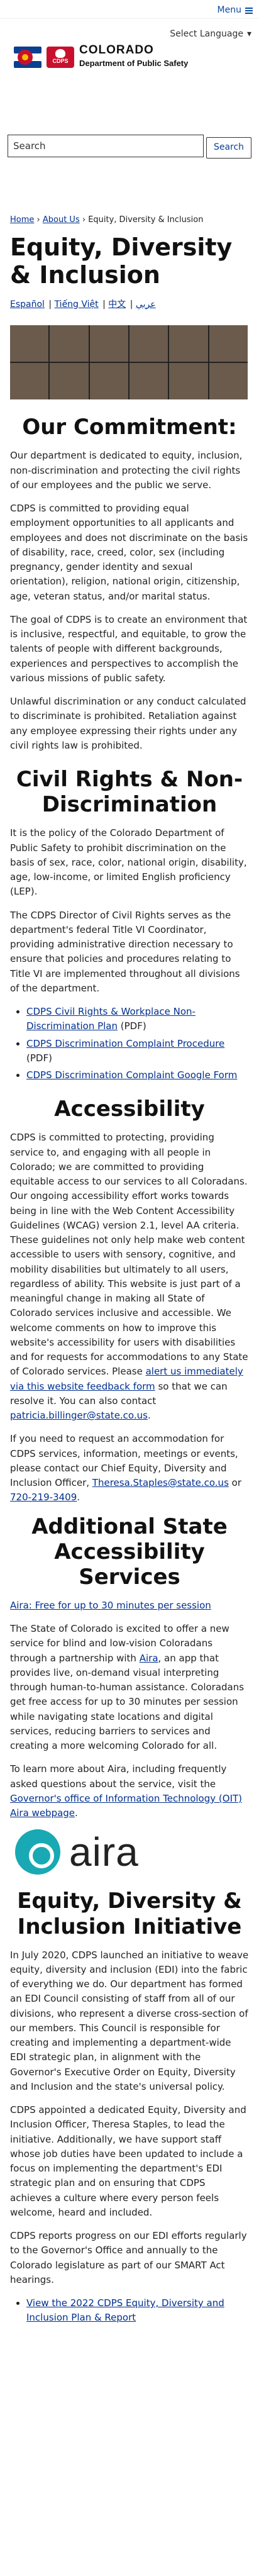 This screenshot has width=259, height=2576. I want to click on language-select-label: Select Language, so click(206, 34).